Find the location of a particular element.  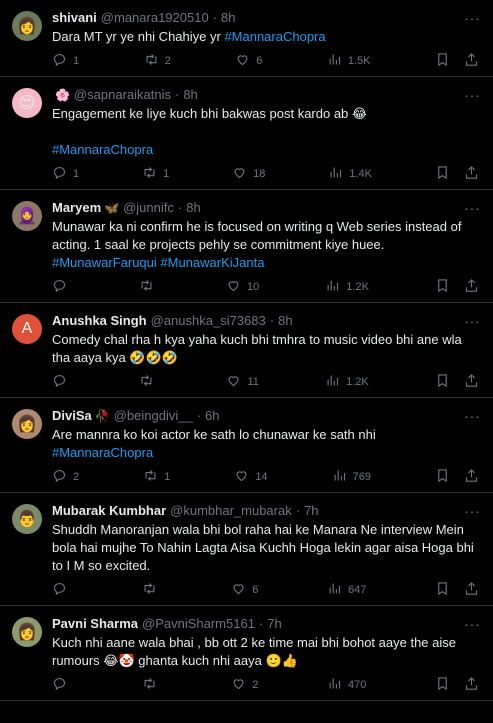

username: @beingdivi__ is located at coordinates (153, 416).